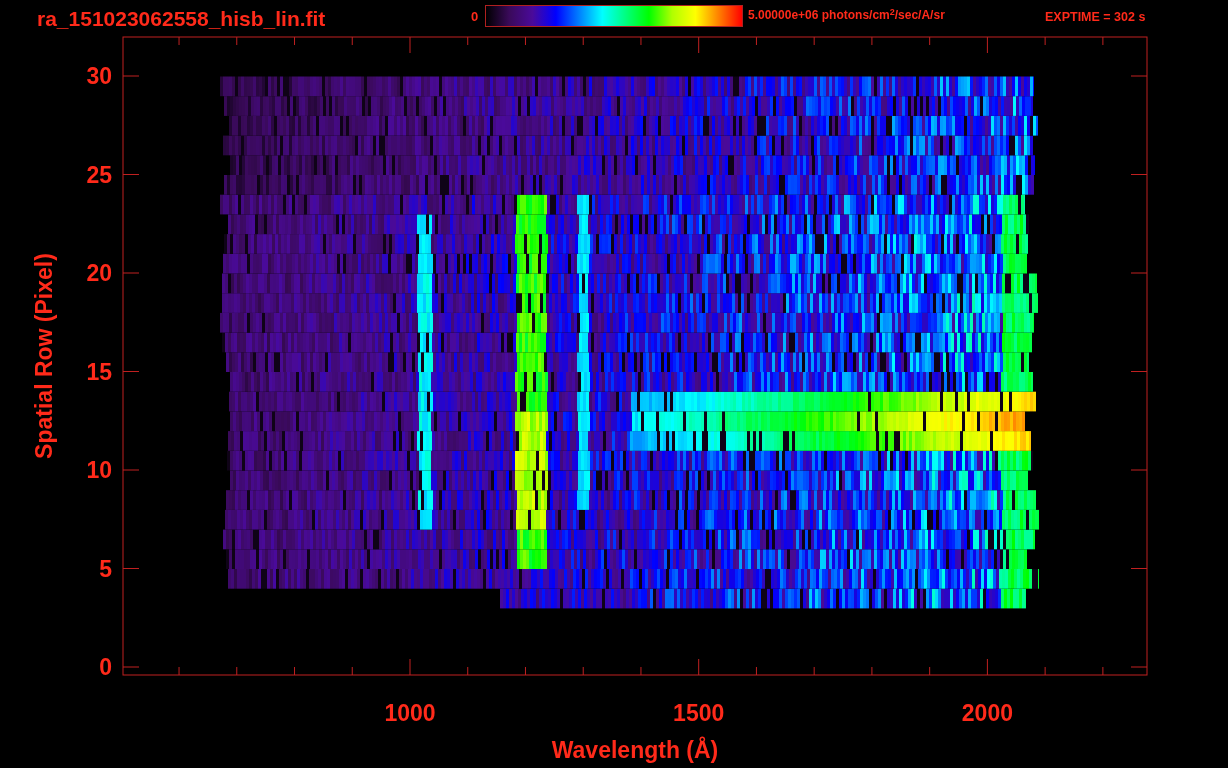 The height and width of the screenshot is (768, 1228). What do you see at coordinates (699, 713) in the screenshot?
I see `x-tick-label: 1500` at bounding box center [699, 713].